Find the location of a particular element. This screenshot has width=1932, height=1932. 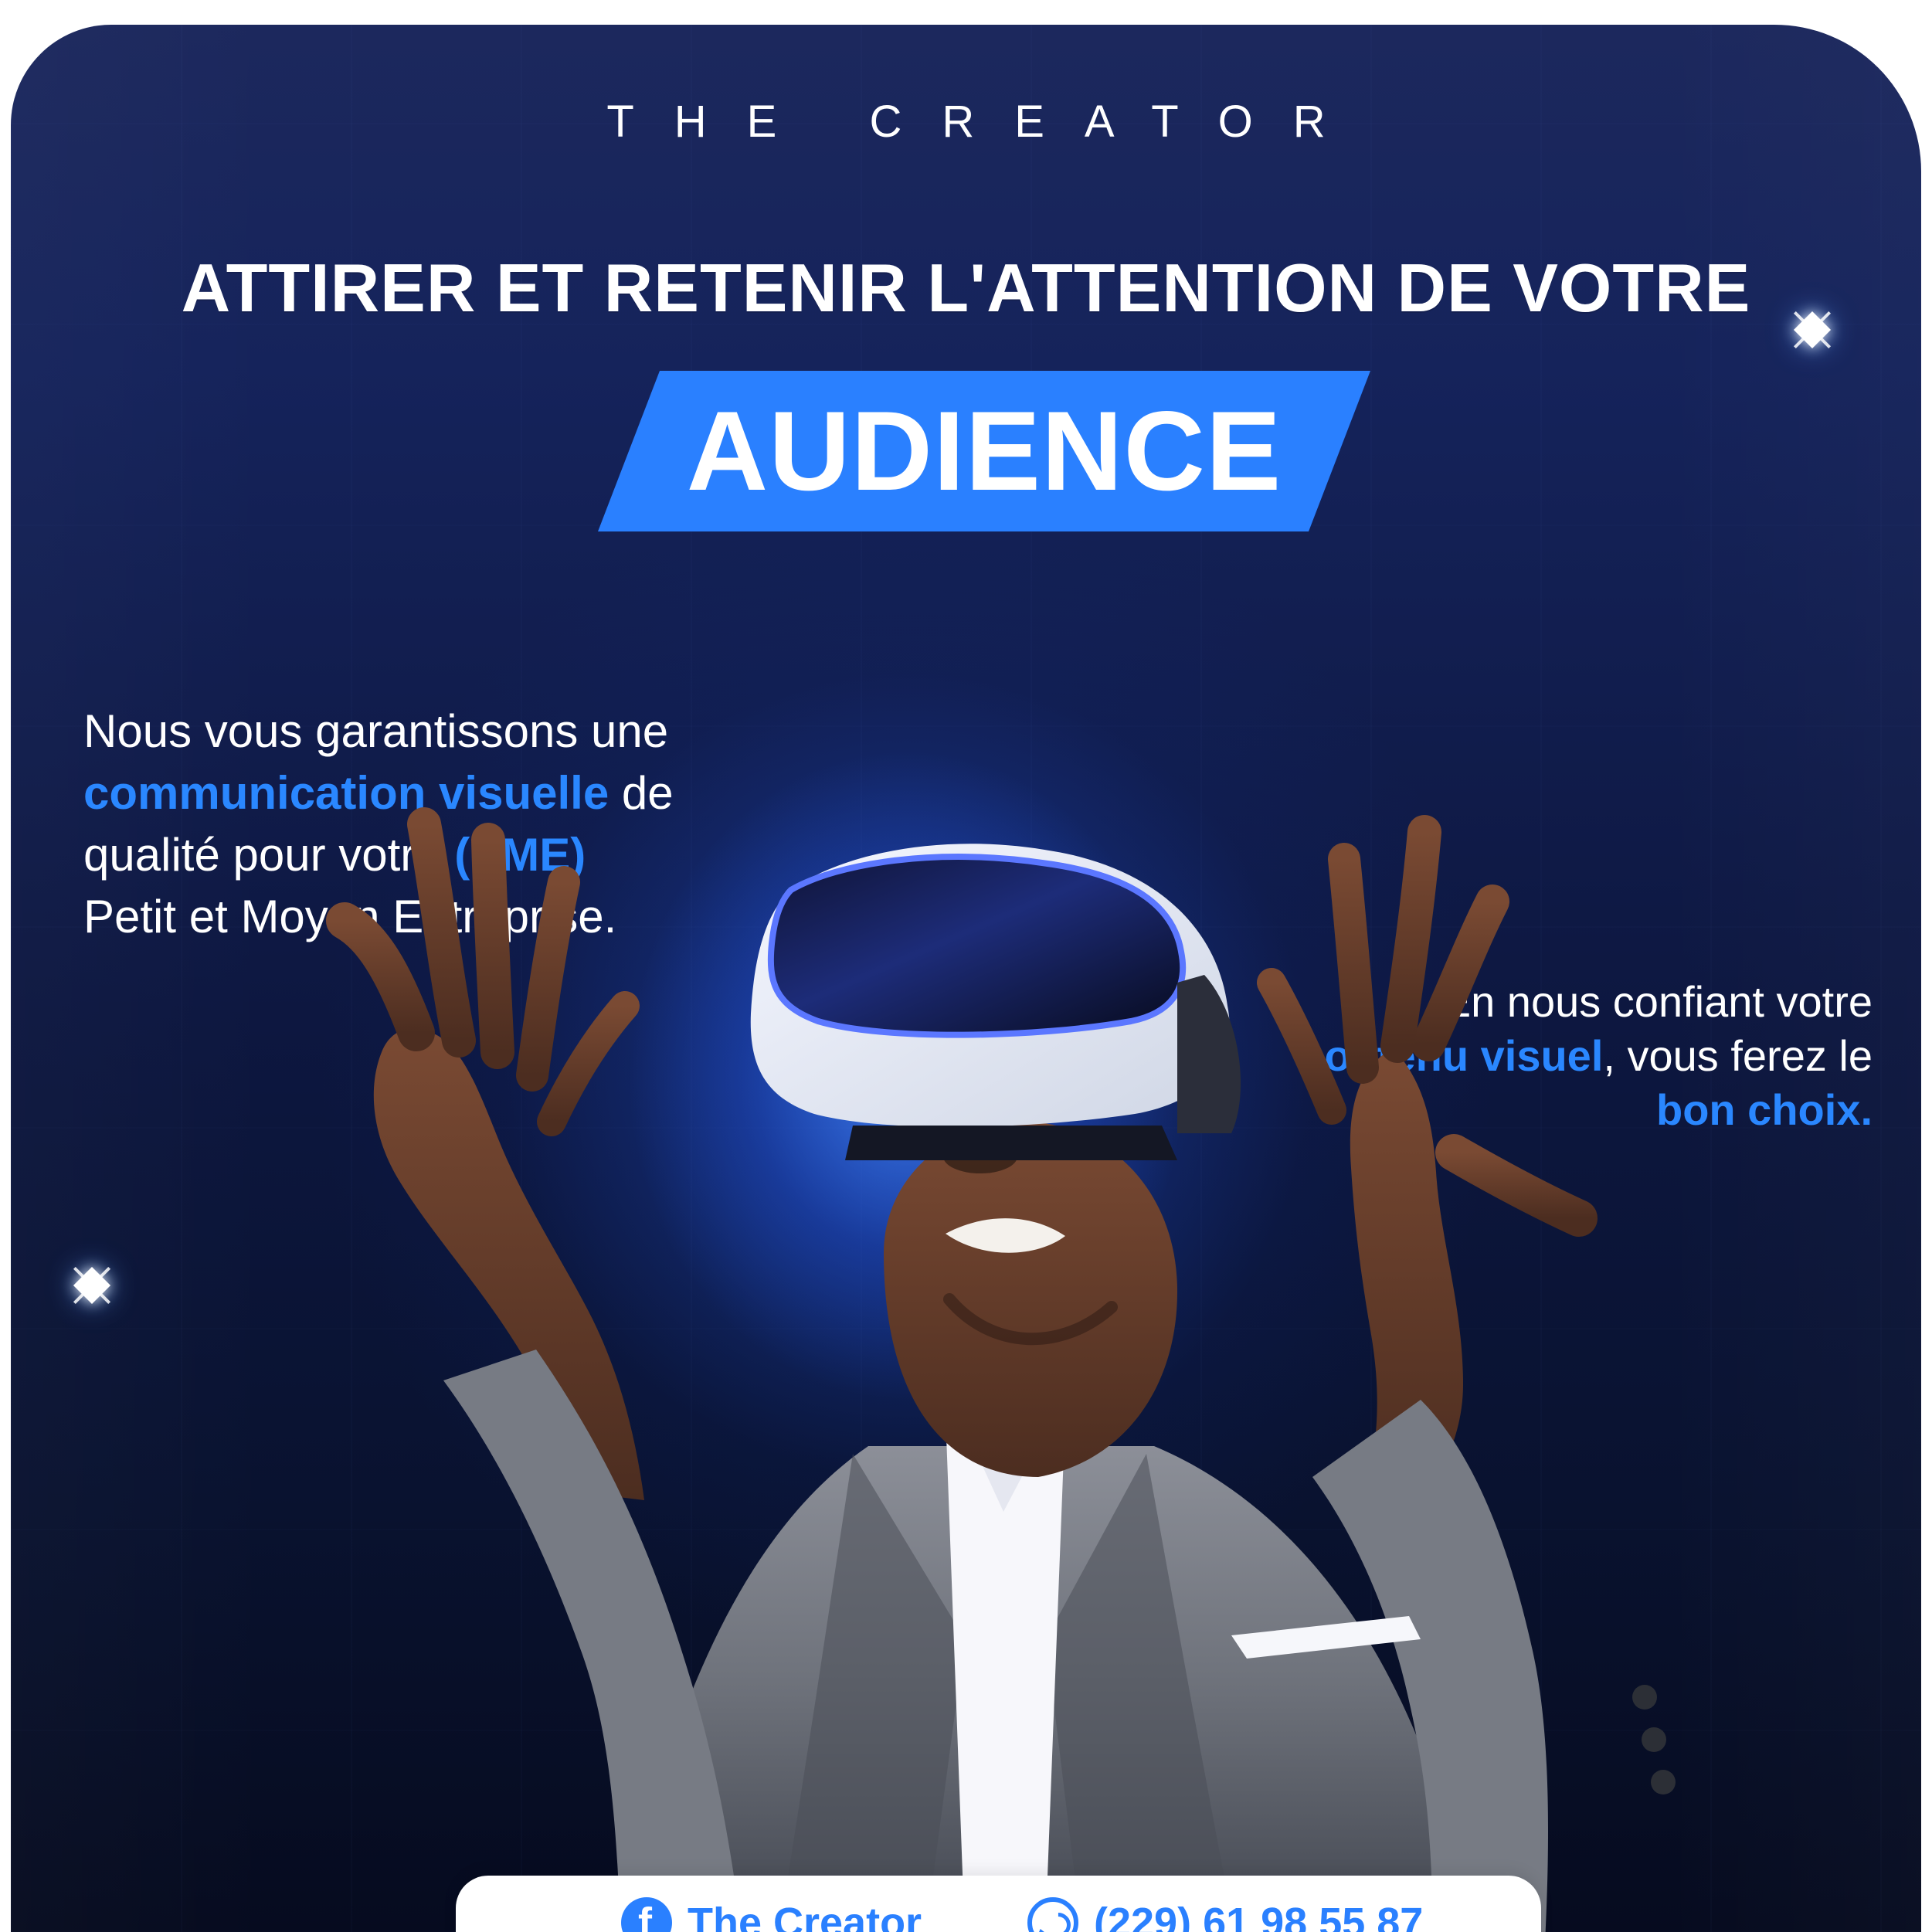

jacket-left-lapel is located at coordinates (872, 1693).